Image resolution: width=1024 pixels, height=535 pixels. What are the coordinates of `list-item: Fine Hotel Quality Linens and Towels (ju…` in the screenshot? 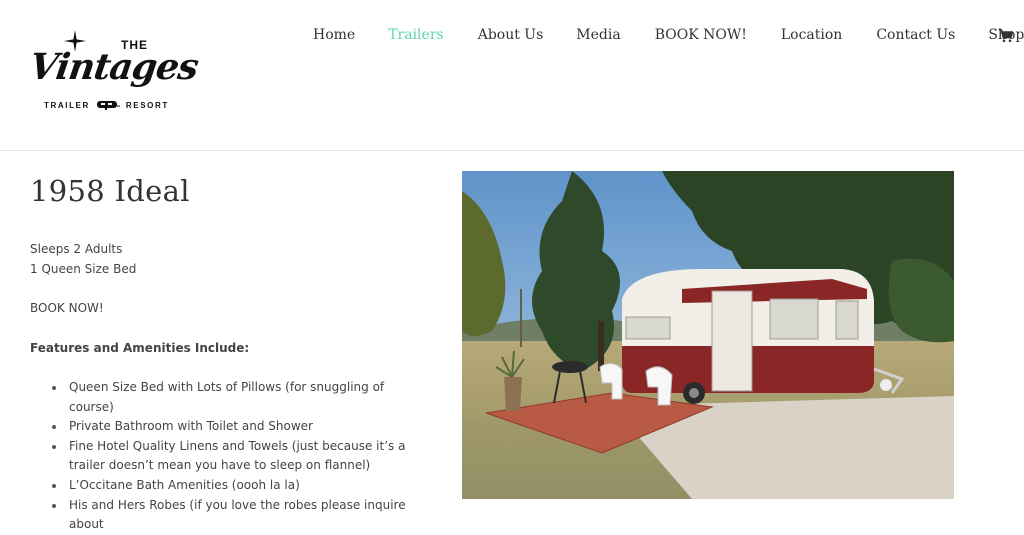 It's located at (237, 456).